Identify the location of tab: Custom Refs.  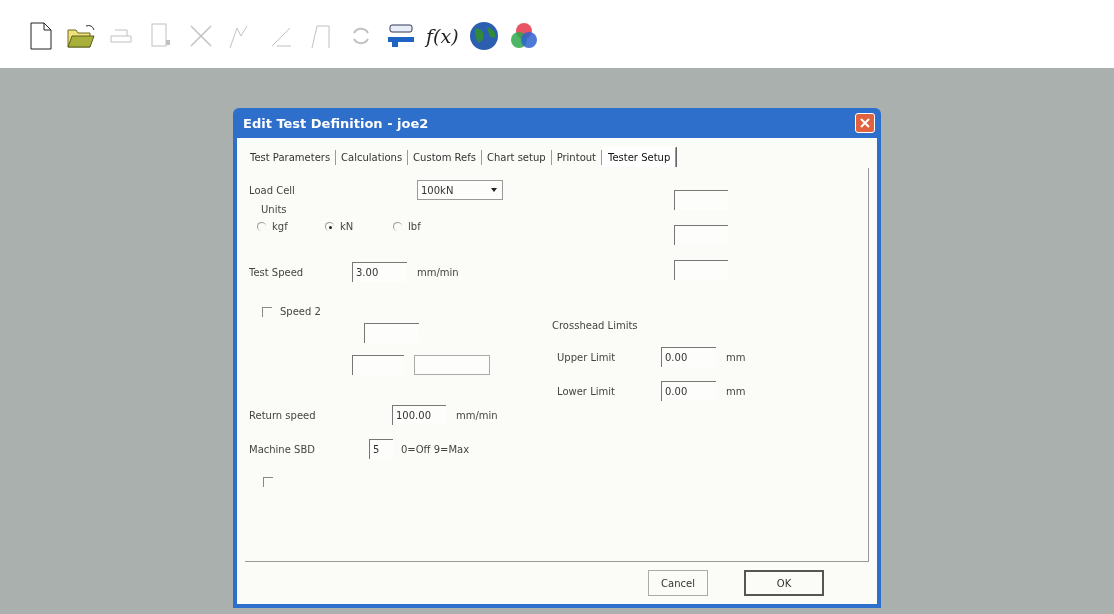
(445, 157).